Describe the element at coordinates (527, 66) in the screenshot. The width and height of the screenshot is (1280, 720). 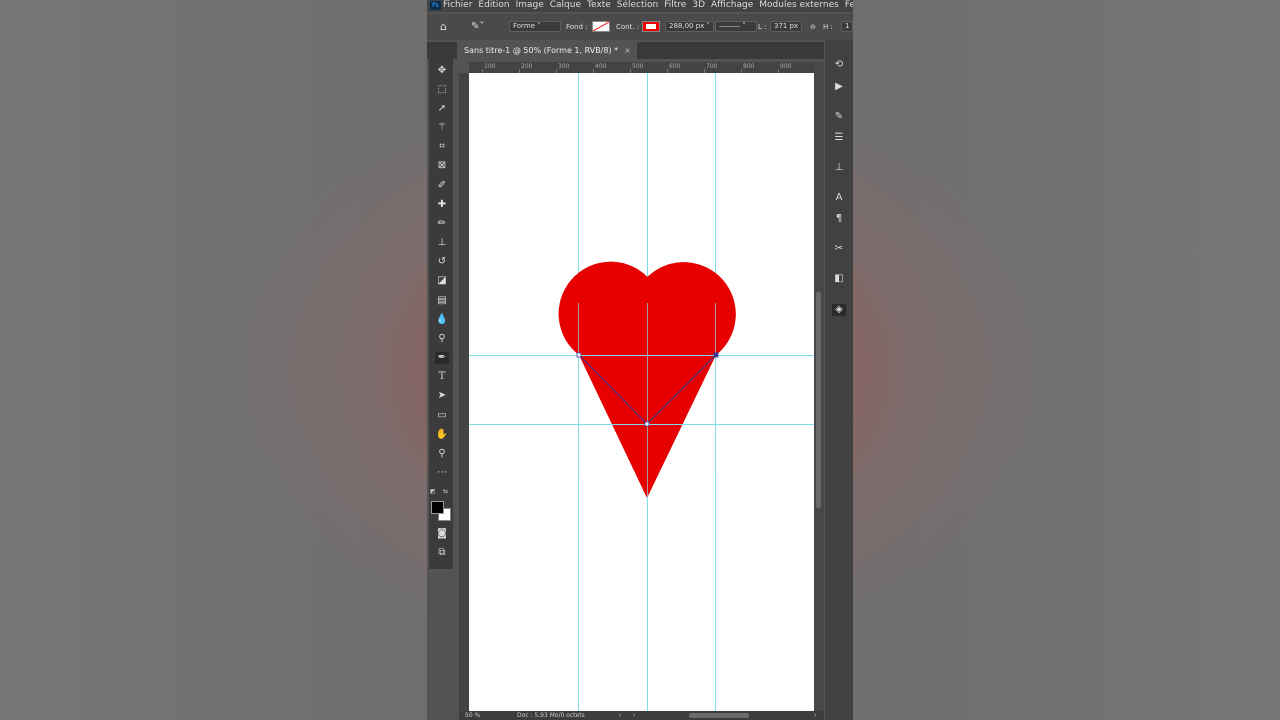
I see `ruler-label: 200` at that location.